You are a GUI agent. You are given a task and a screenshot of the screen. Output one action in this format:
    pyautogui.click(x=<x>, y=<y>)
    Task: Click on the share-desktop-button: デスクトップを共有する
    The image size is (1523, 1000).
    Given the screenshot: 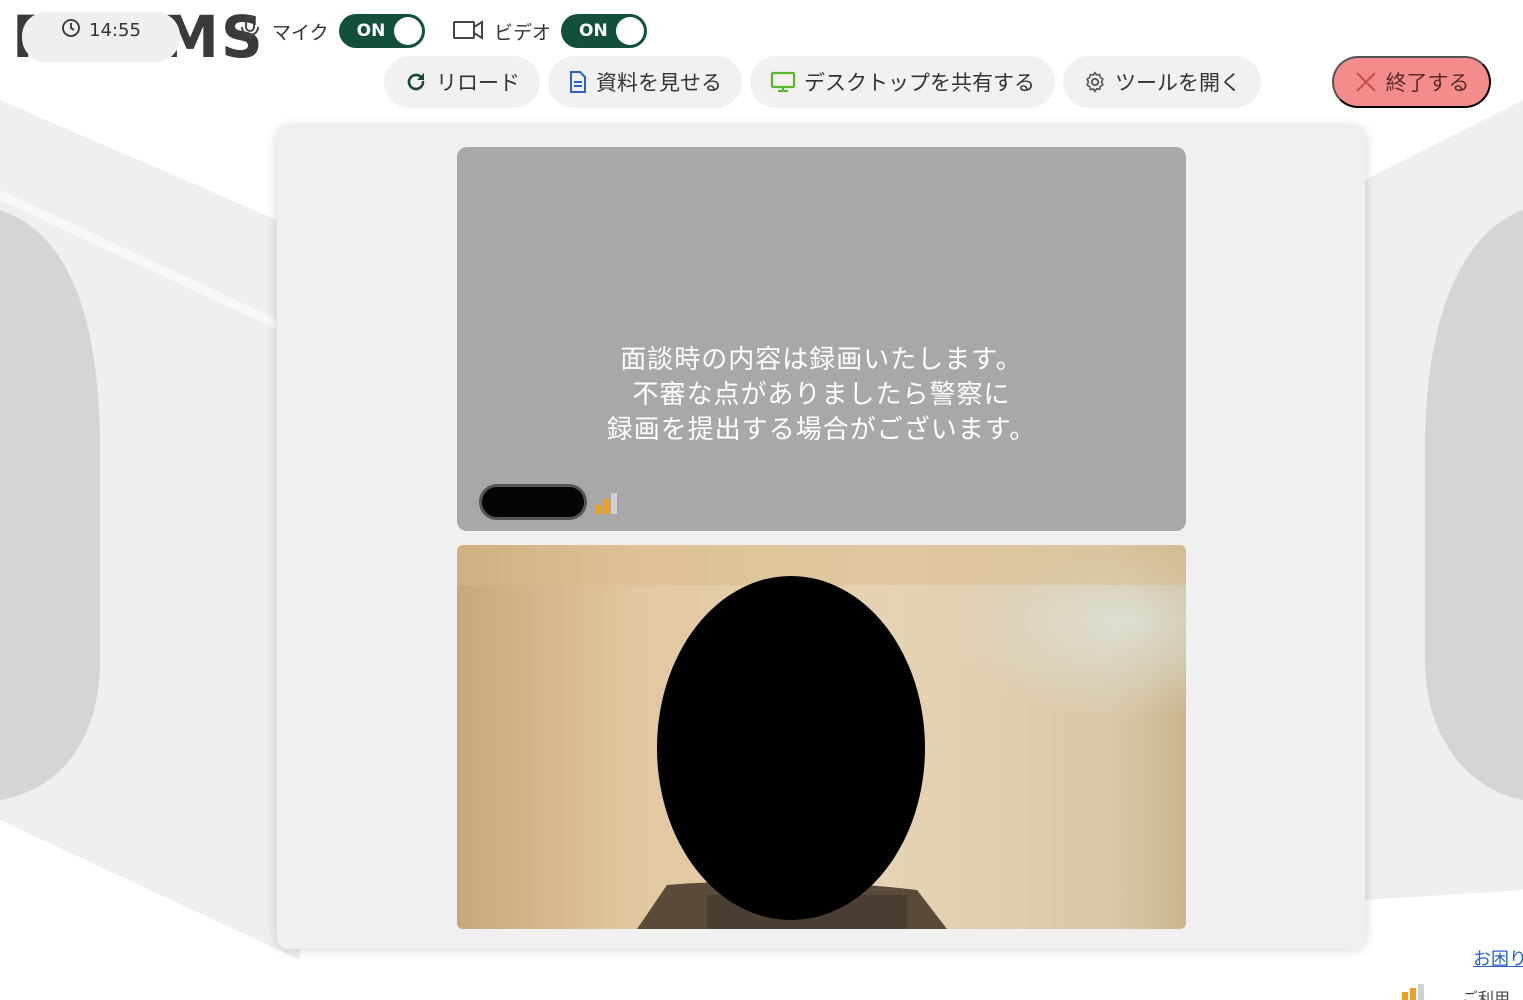 What is the action you would take?
    pyautogui.click(x=902, y=82)
    